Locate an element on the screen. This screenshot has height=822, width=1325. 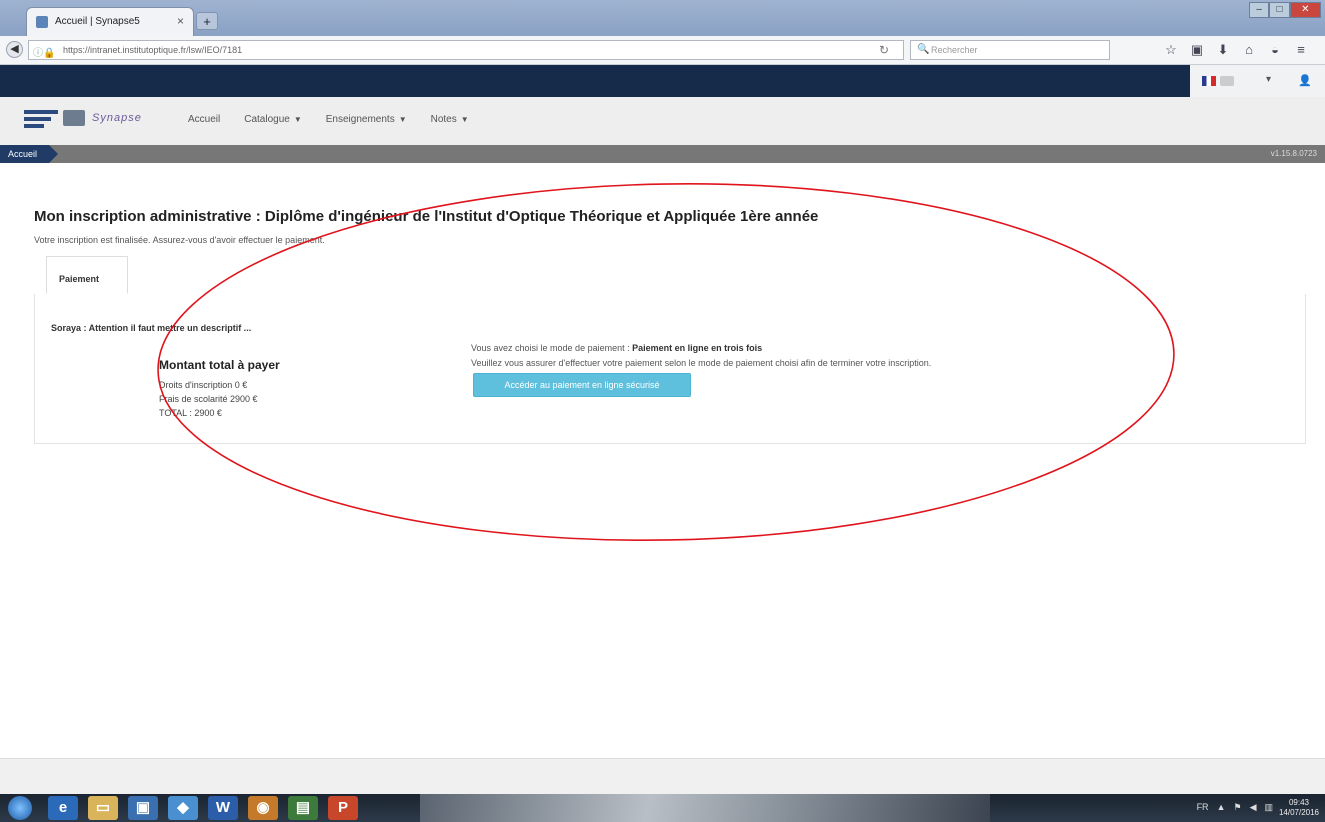
folder-icon: ▤ is located at coordinates (303, 808).